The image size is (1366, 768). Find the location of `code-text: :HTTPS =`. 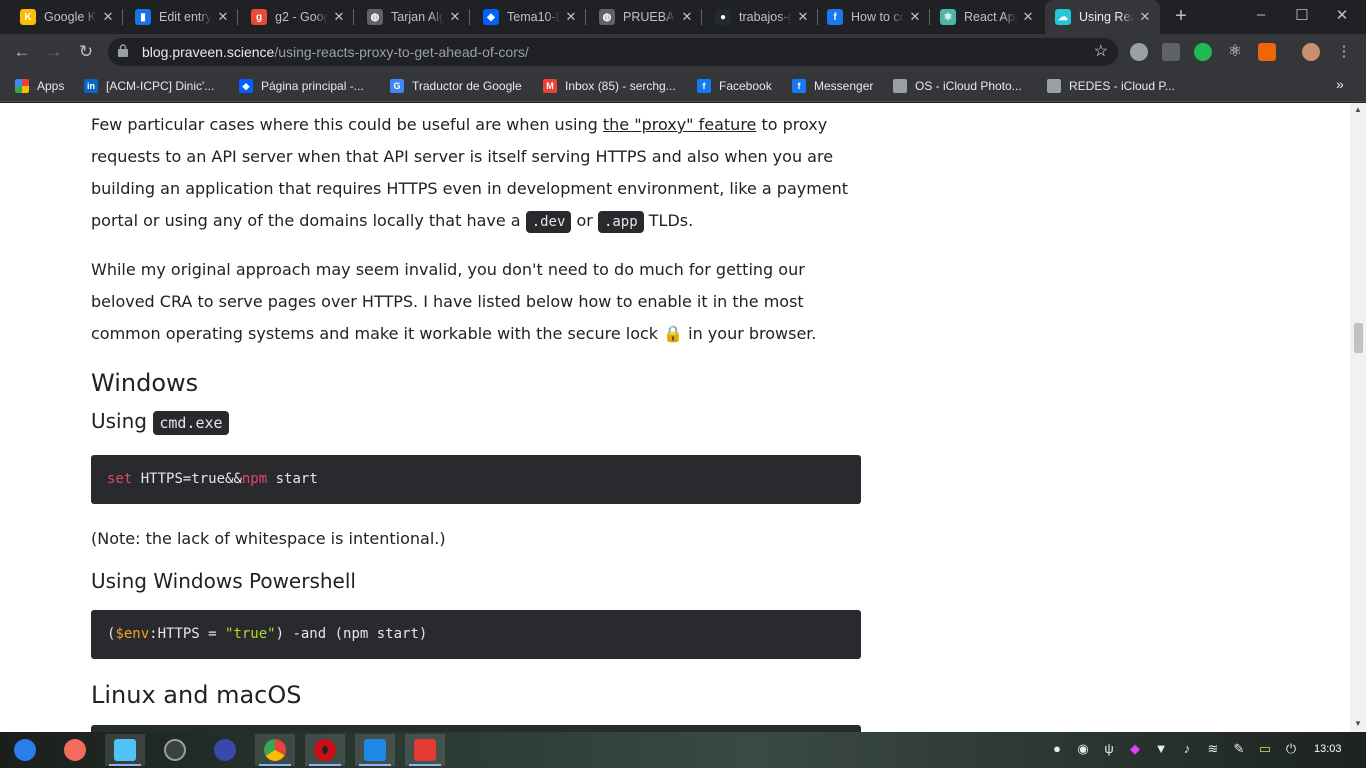

code-text: :HTTPS = is located at coordinates (187, 634).